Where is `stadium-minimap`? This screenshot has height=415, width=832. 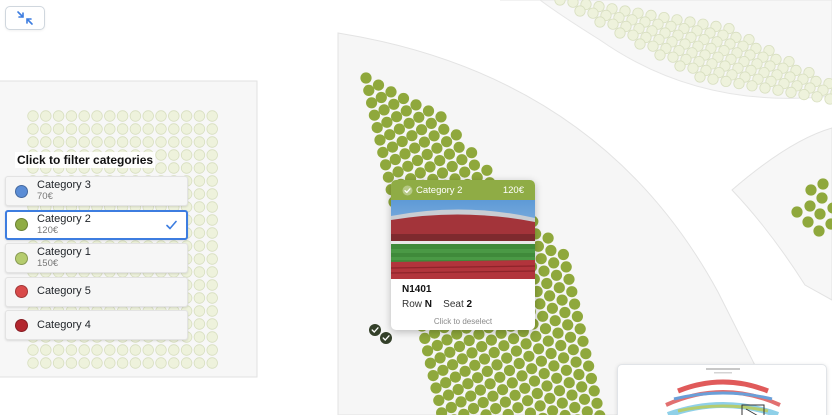
stadium-minimap is located at coordinates (722, 389).